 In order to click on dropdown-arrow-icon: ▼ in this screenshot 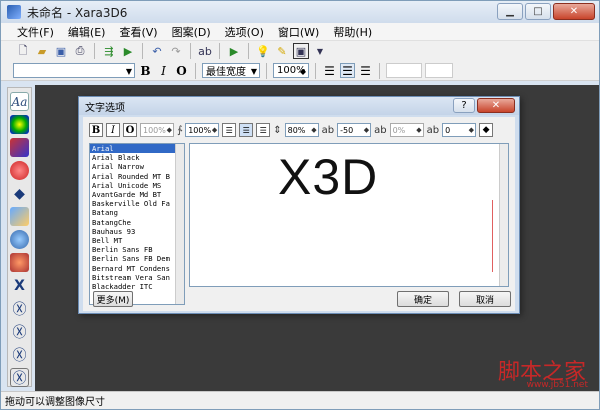, I will do `click(320, 51)`.